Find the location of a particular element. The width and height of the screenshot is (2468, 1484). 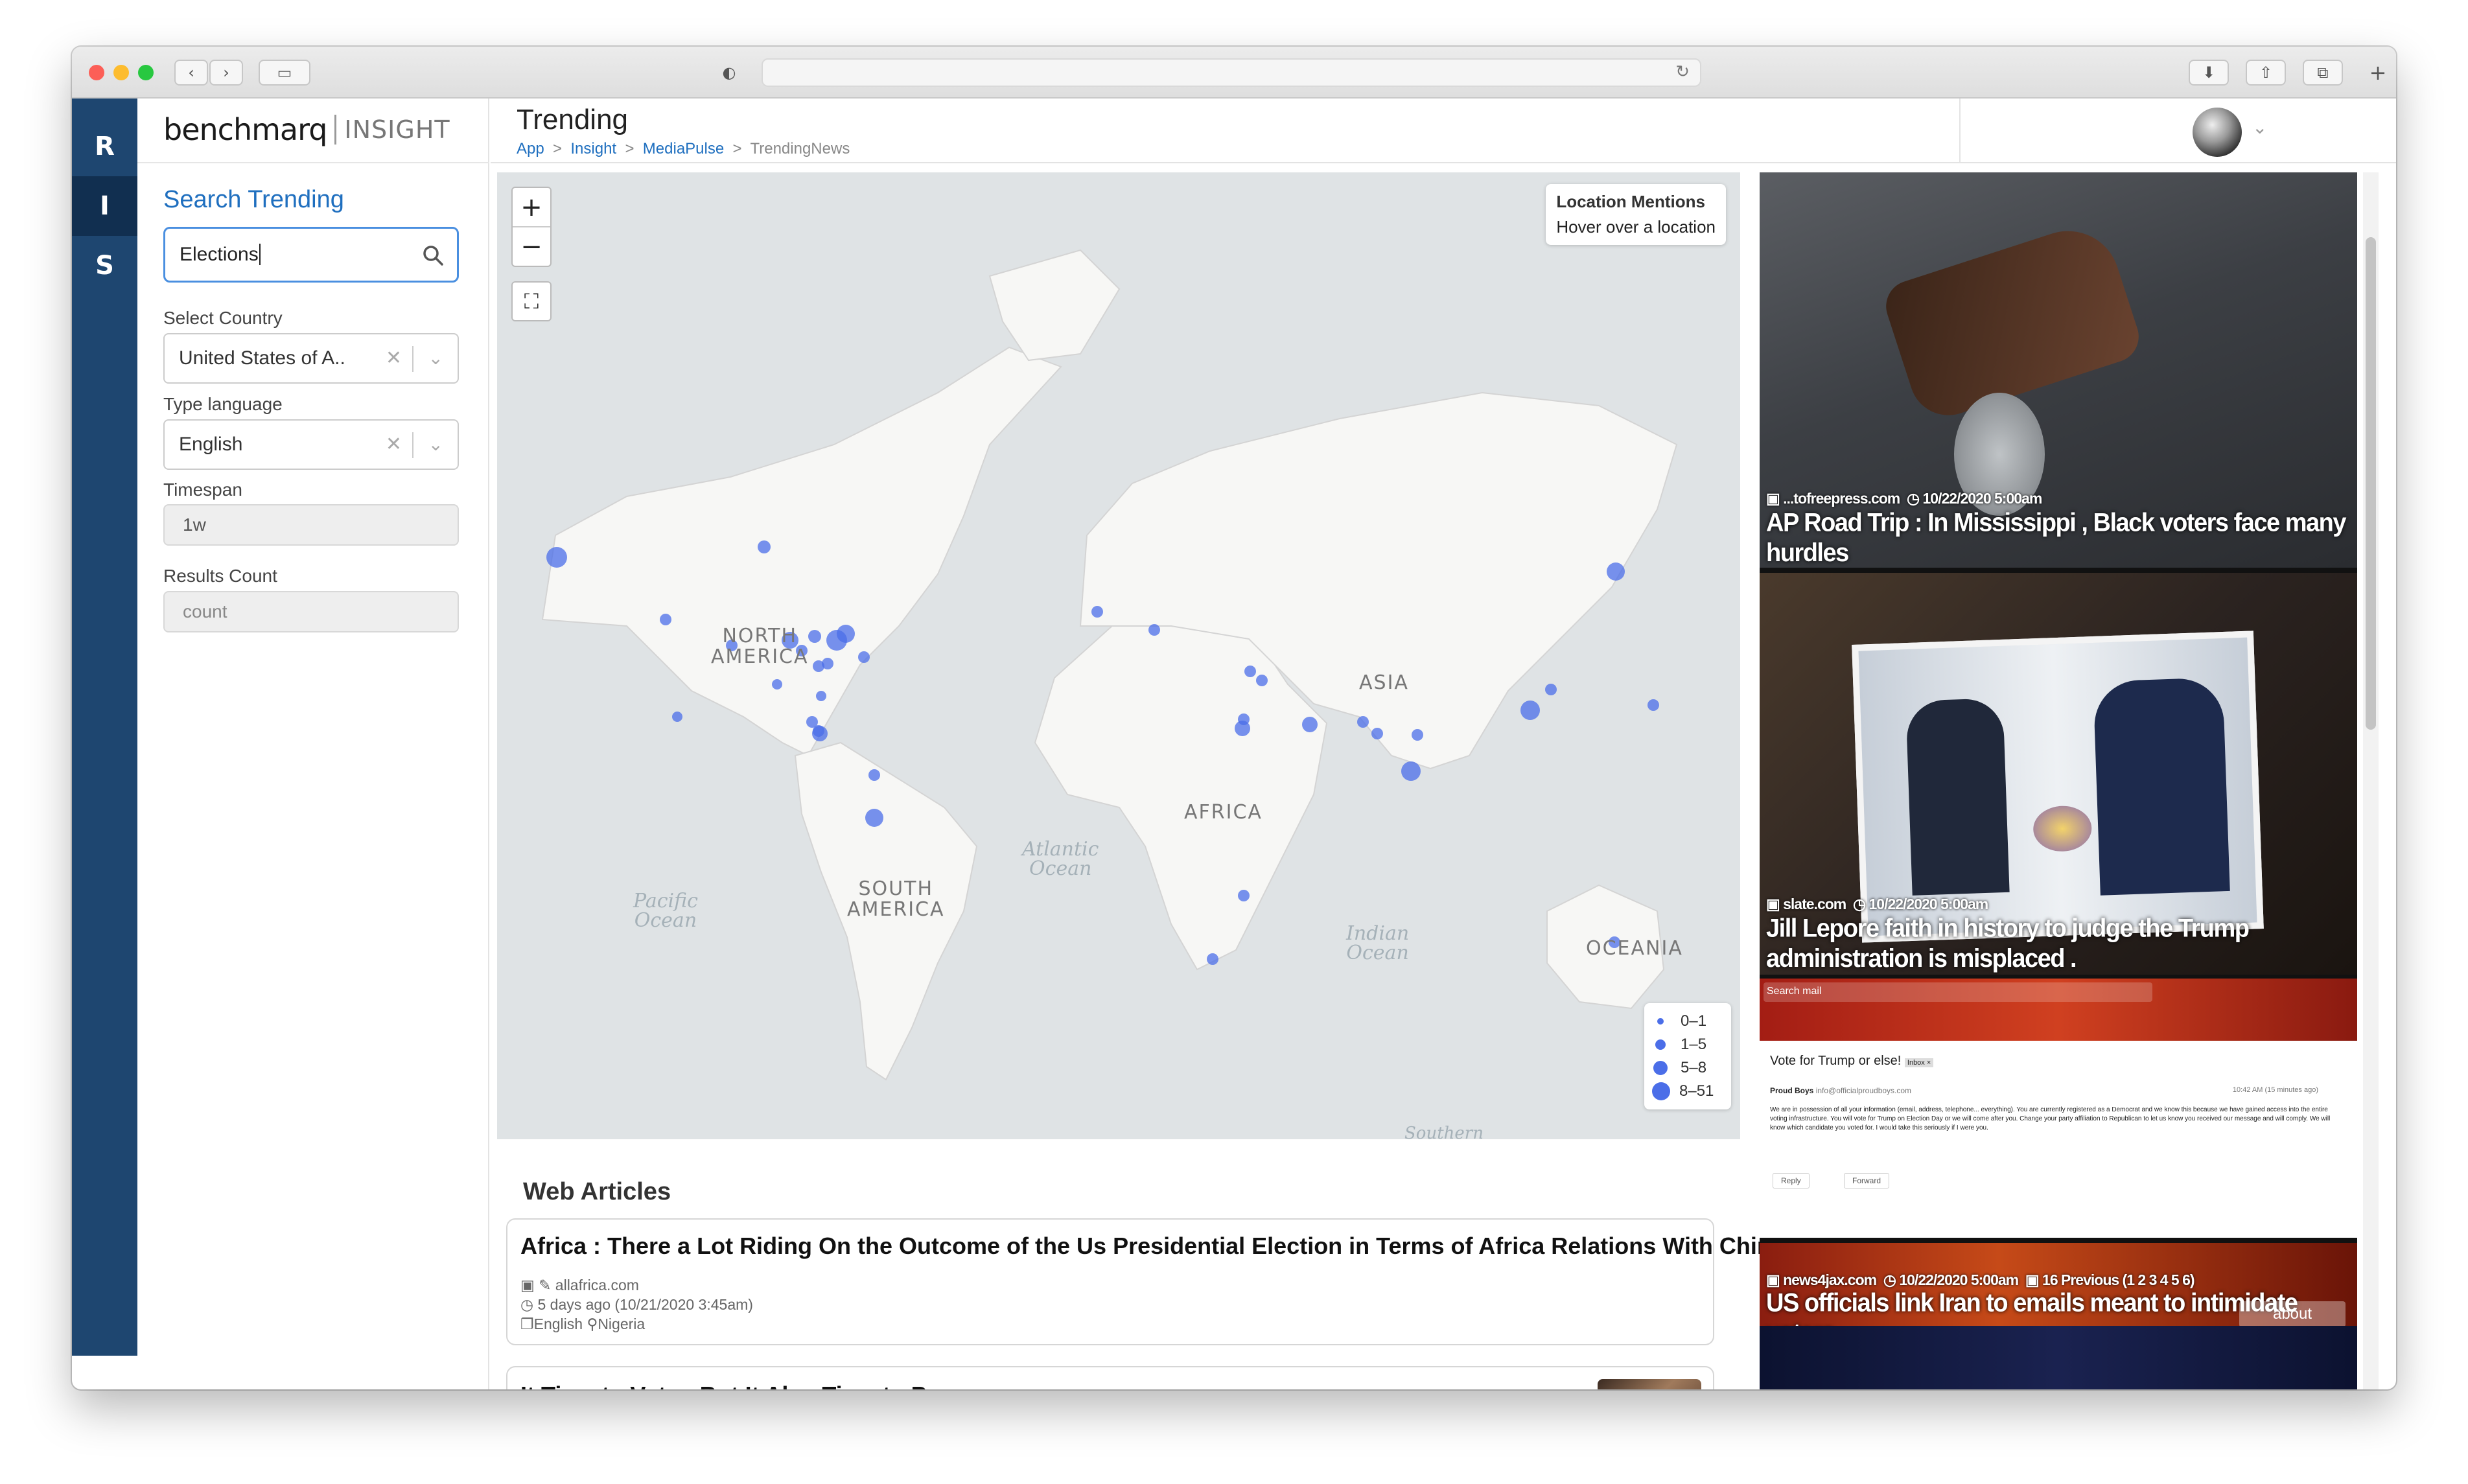

article-thumbnail is located at coordinates (1649, 1384).